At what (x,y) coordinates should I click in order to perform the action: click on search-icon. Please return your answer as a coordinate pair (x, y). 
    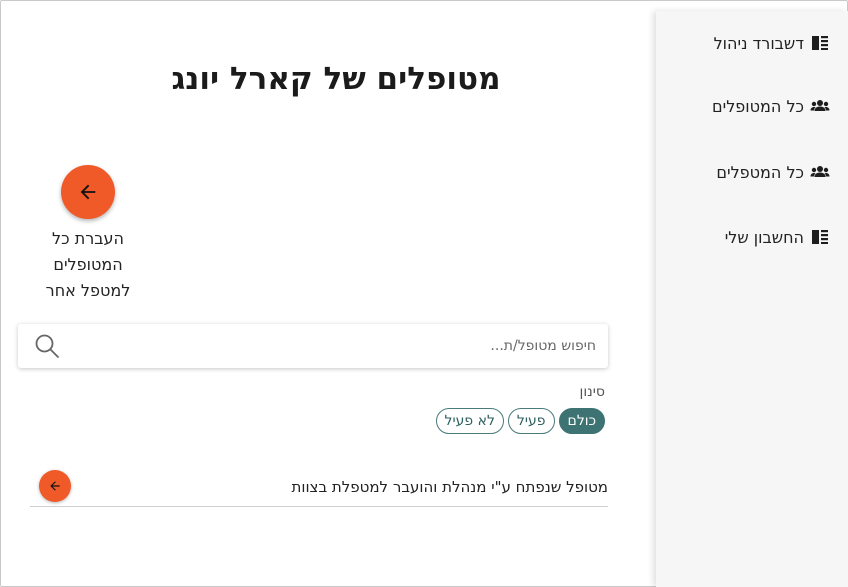
    Looking at the image, I should click on (47, 346).